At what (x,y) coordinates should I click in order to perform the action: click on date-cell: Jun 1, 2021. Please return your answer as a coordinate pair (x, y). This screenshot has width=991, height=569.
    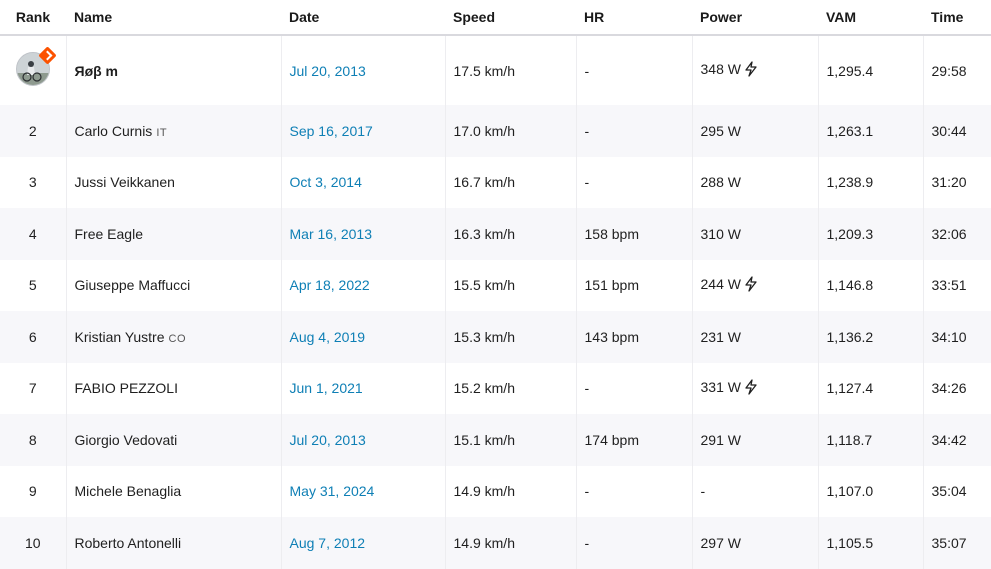
    Looking at the image, I should click on (363, 388).